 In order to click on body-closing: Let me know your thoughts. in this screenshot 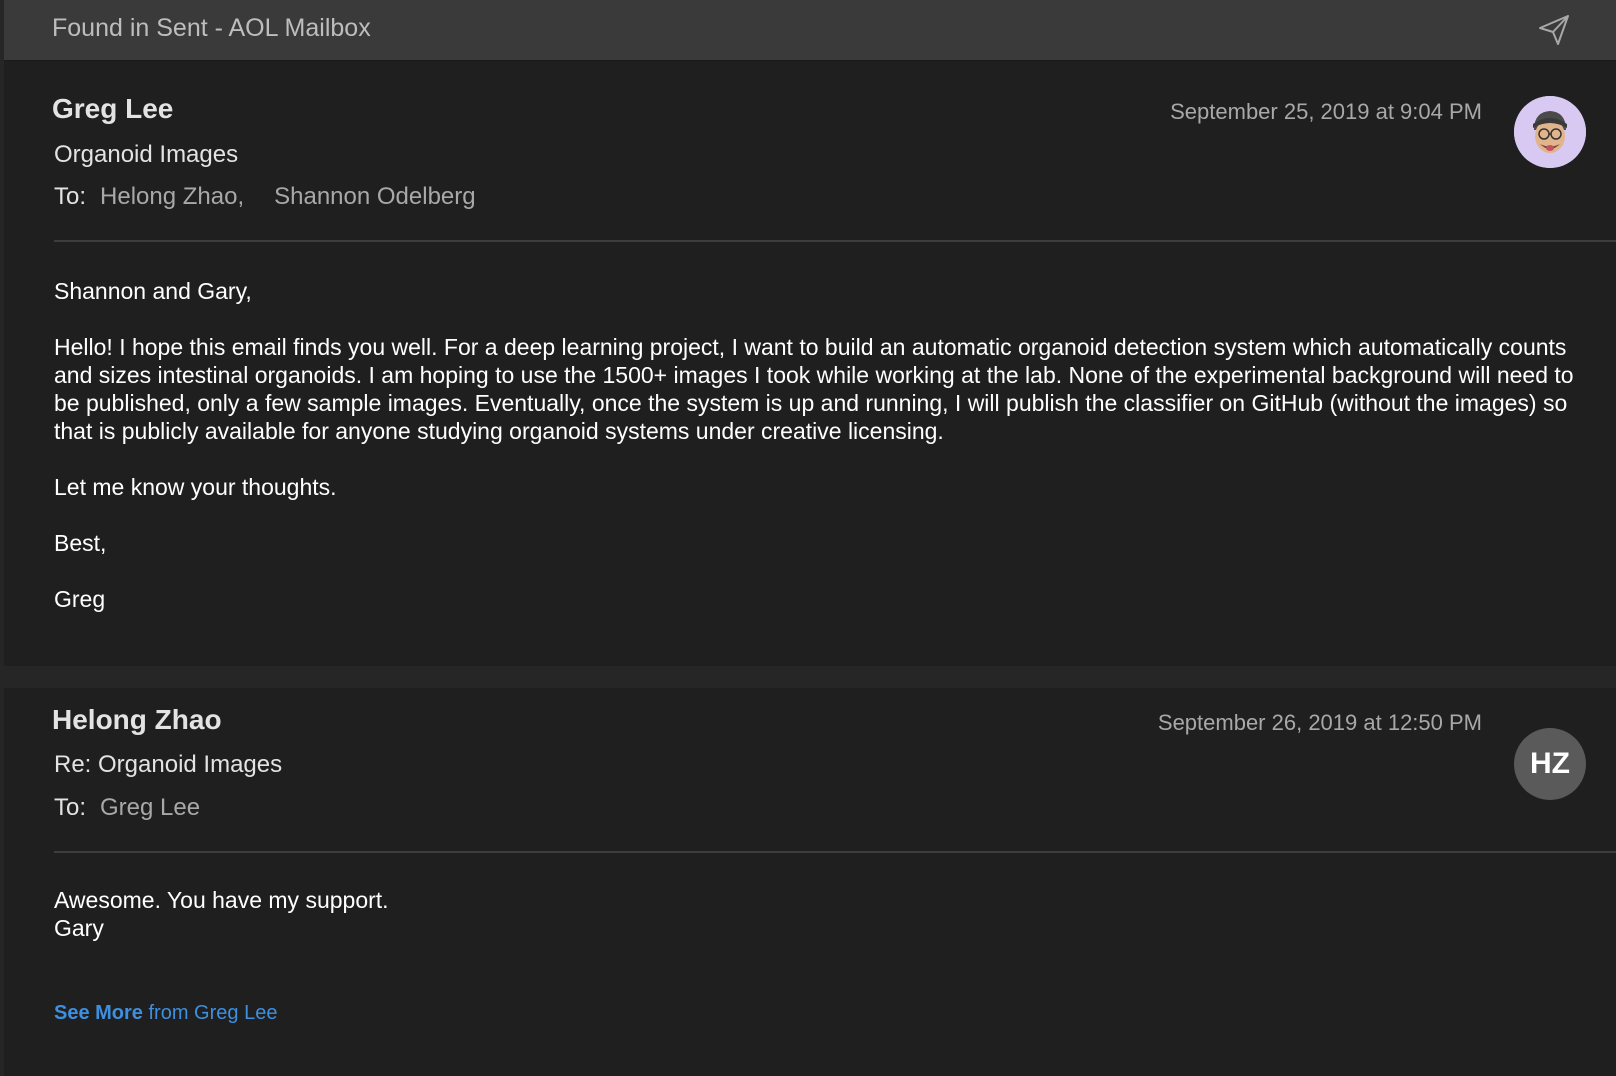, I will do `click(195, 487)`.